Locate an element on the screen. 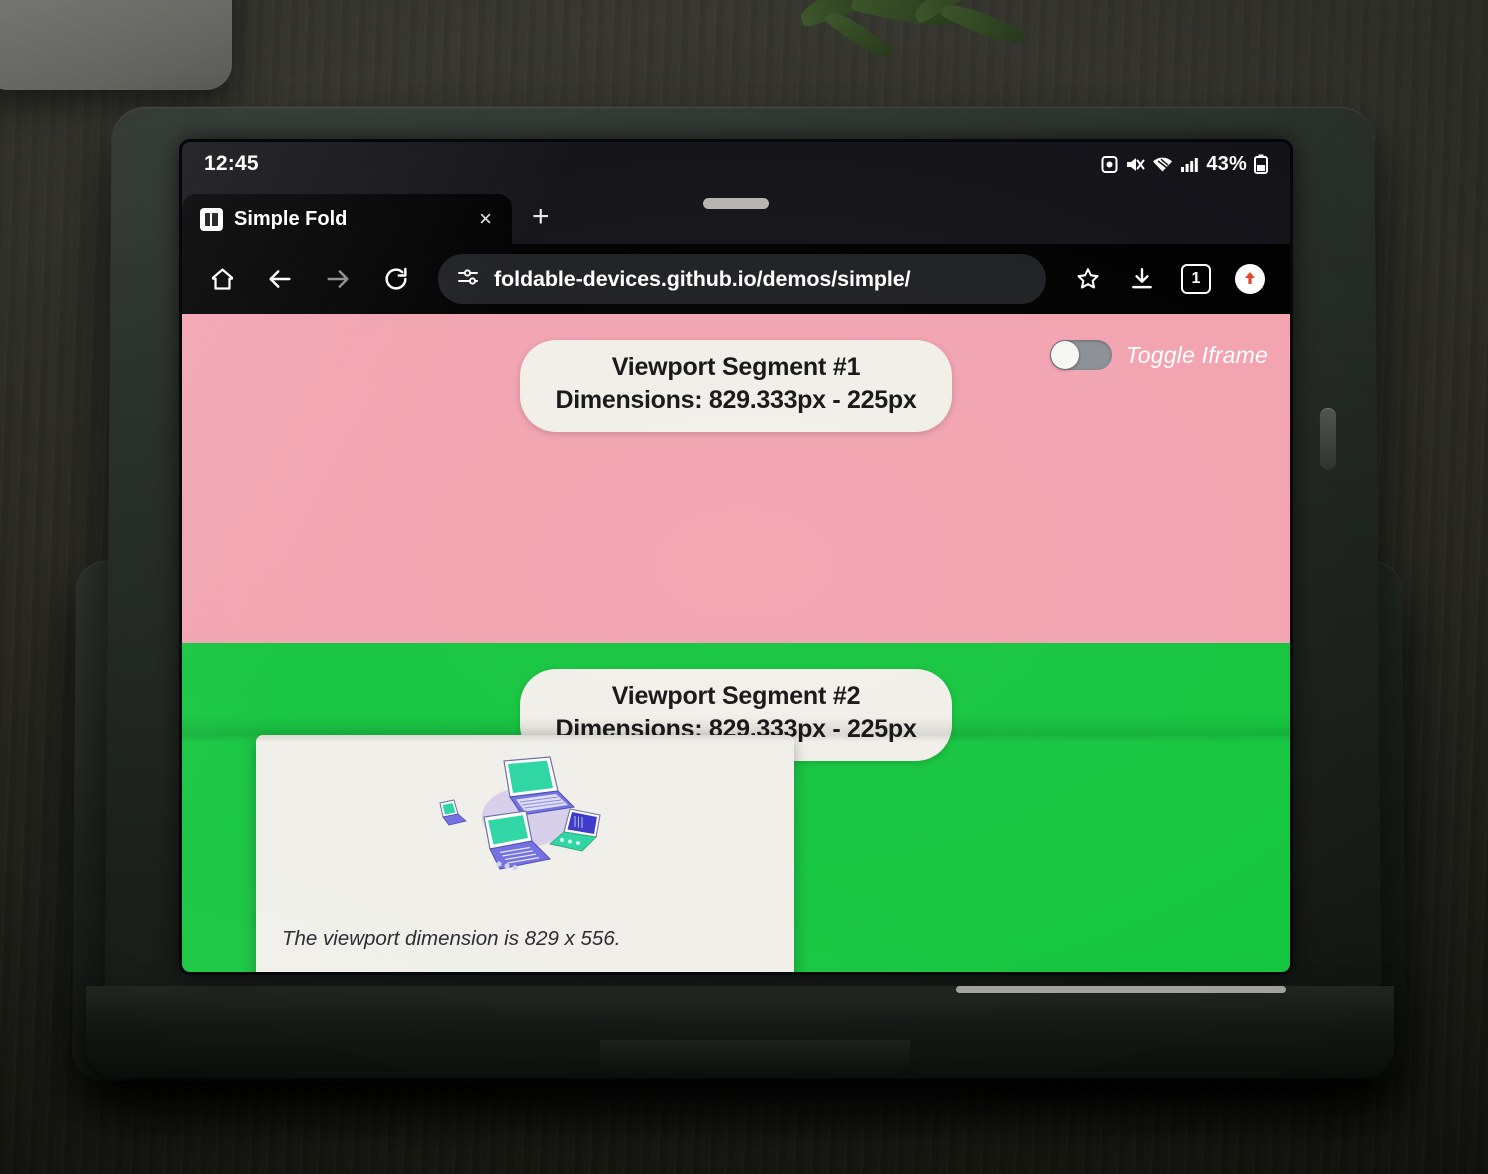 The height and width of the screenshot is (1174, 1488). toggle-iframe-switch is located at coordinates (1080, 355).